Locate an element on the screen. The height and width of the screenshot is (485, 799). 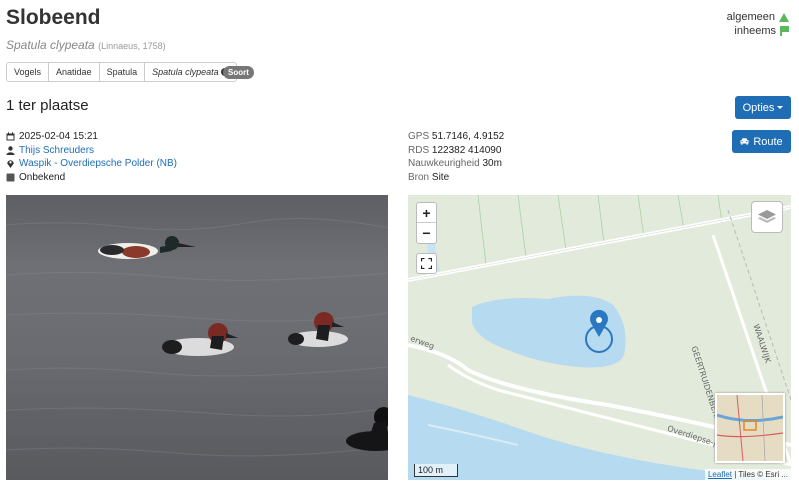
rank-badge: Soort is located at coordinates (238, 72).